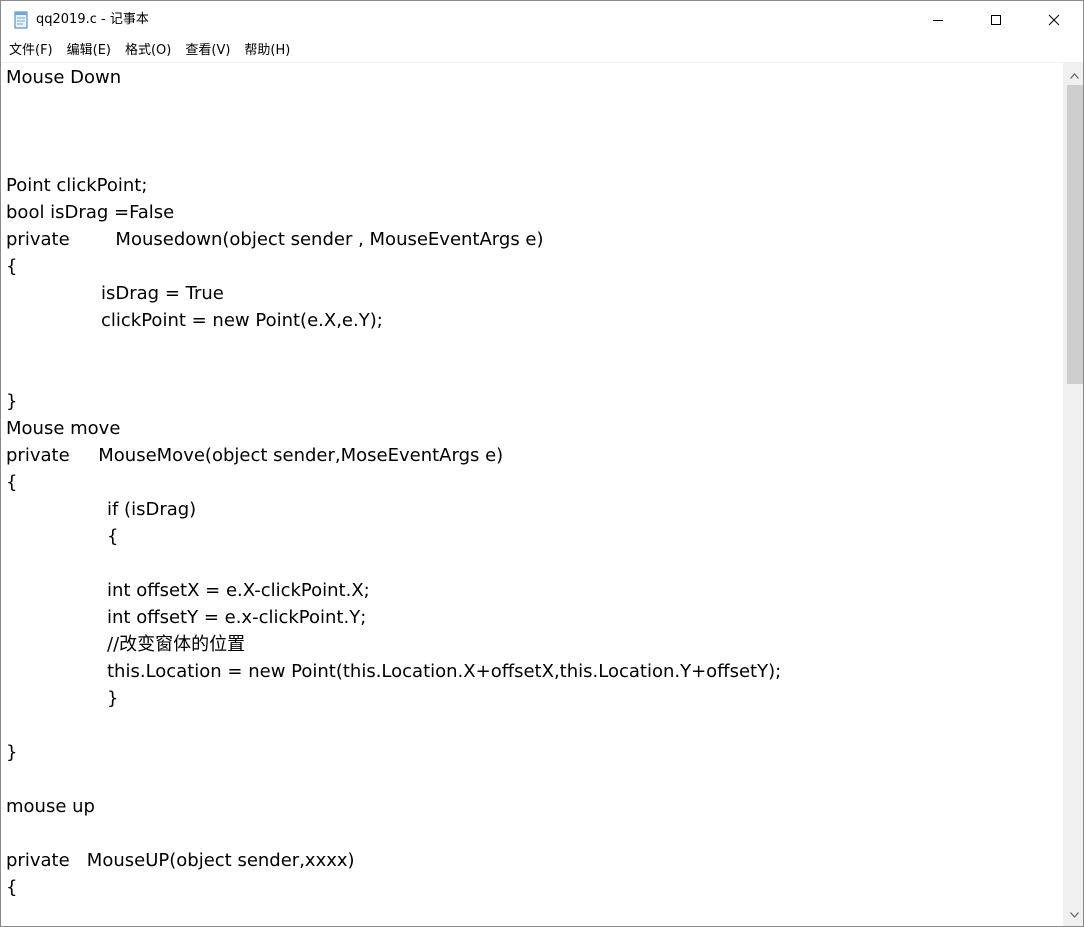 The image size is (1084, 927). Describe the element at coordinates (534, 293) in the screenshot. I see `text-line: isDrag = True` at that location.